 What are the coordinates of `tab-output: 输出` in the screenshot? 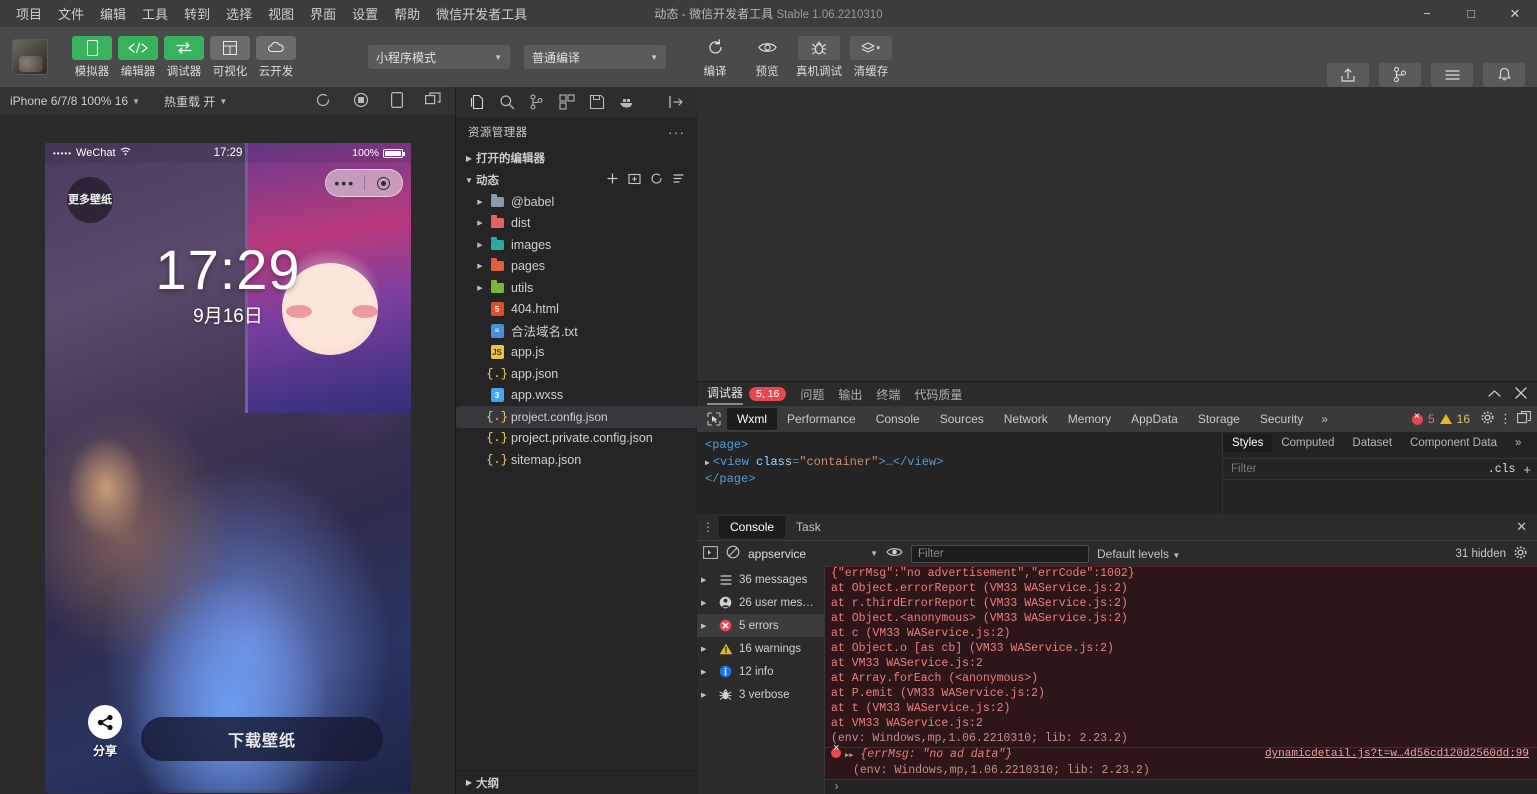 It's located at (850, 394).